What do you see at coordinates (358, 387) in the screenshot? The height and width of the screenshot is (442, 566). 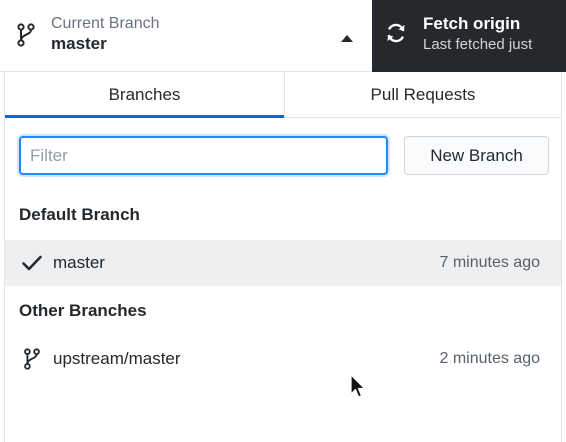 I see `mouse-cursor-icon` at bounding box center [358, 387].